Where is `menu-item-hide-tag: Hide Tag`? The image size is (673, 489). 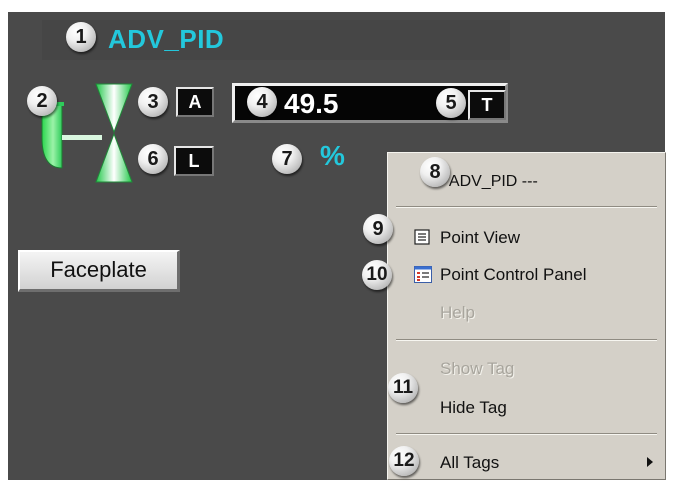 menu-item-hide-tag: Hide Tag is located at coordinates (473, 408).